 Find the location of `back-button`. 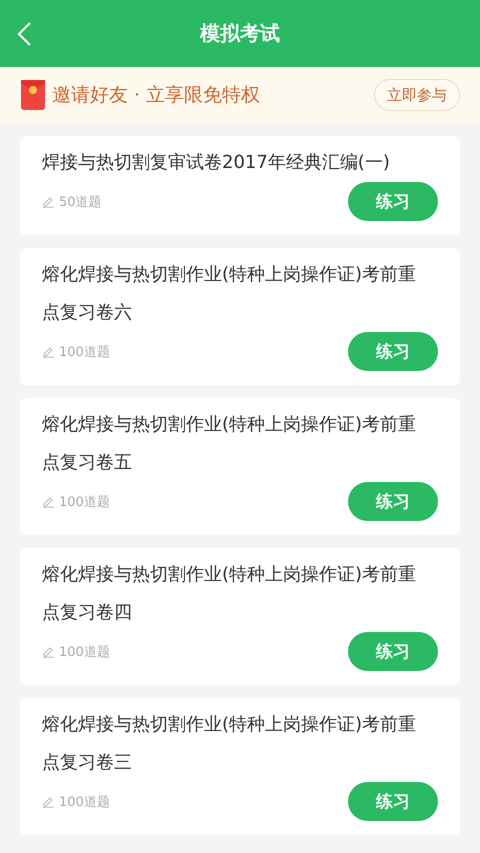

back-button is located at coordinates (25, 34).